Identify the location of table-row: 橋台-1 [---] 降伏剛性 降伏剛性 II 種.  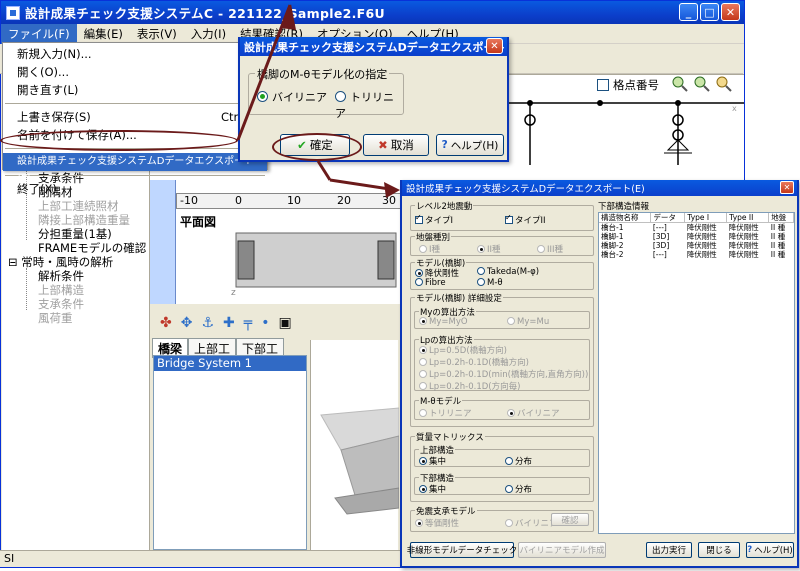
(696, 228).